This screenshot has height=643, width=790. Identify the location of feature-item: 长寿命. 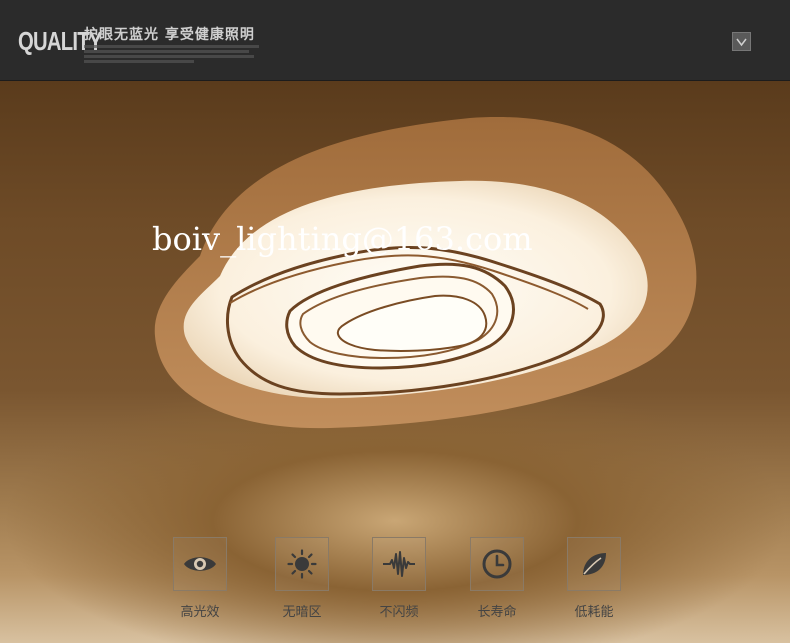
(497, 578).